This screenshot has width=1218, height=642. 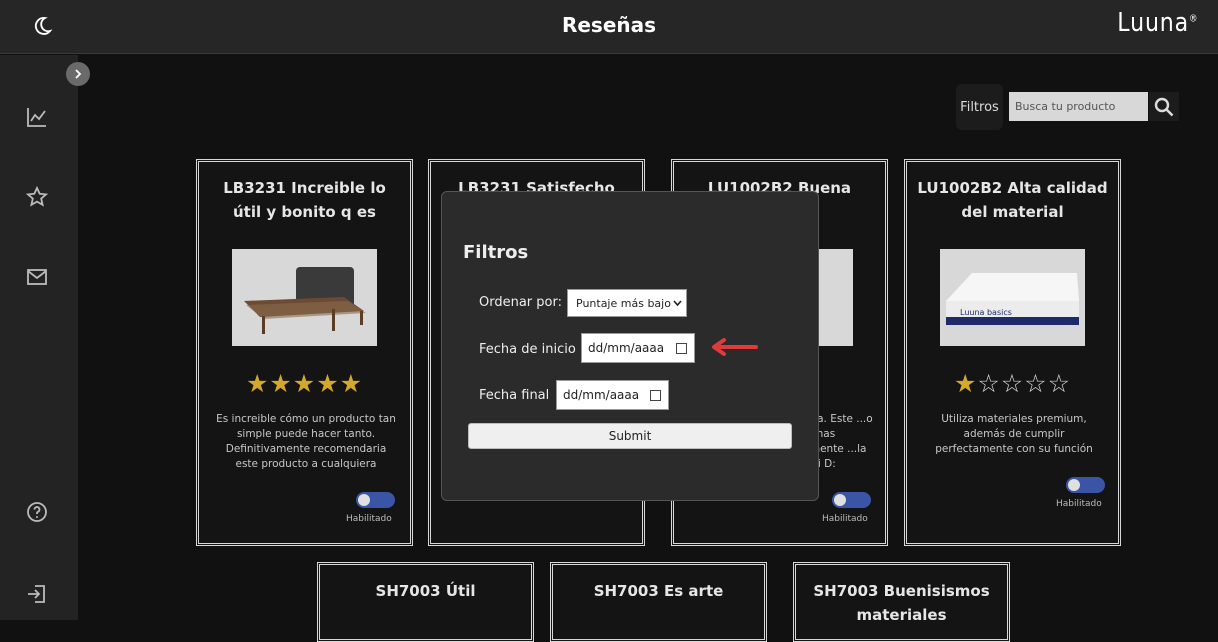 I want to click on review-card: SH7003 Buenisismos materiales, so click(x=901, y=602).